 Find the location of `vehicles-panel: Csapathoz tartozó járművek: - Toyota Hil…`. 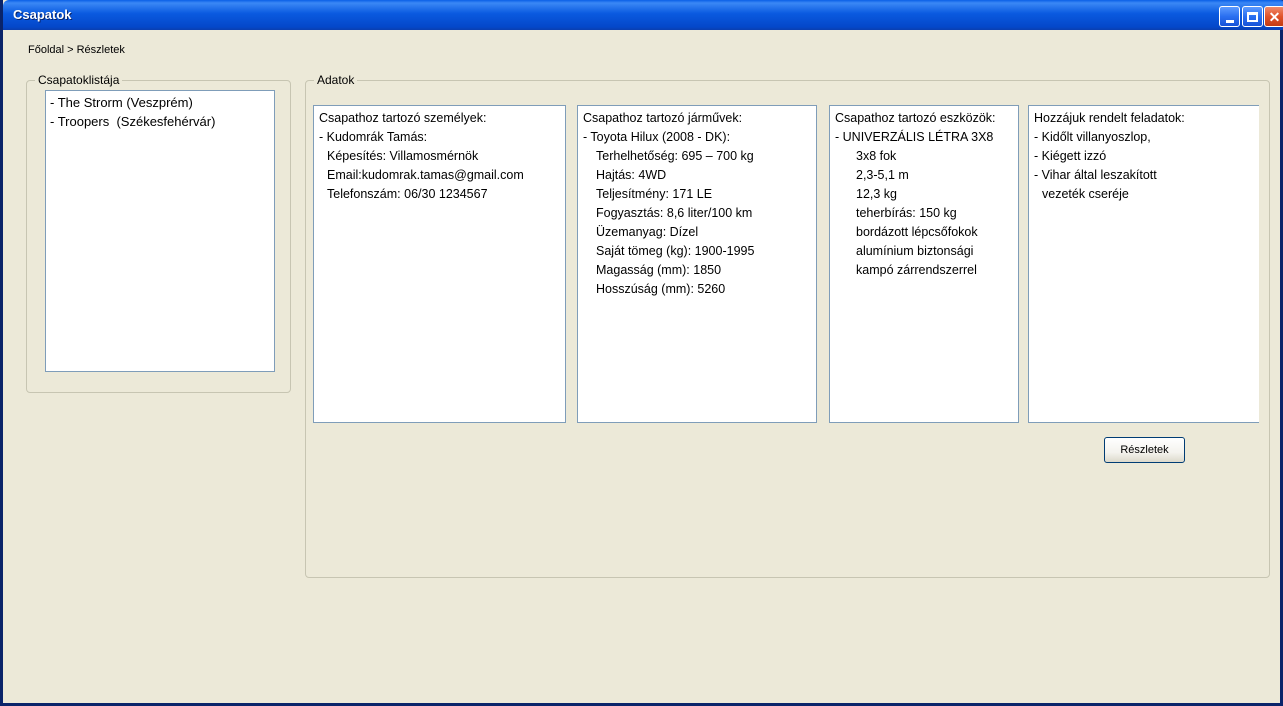

vehicles-panel: Csapathoz tartozó járművek: - Toyota Hil… is located at coordinates (697, 264).